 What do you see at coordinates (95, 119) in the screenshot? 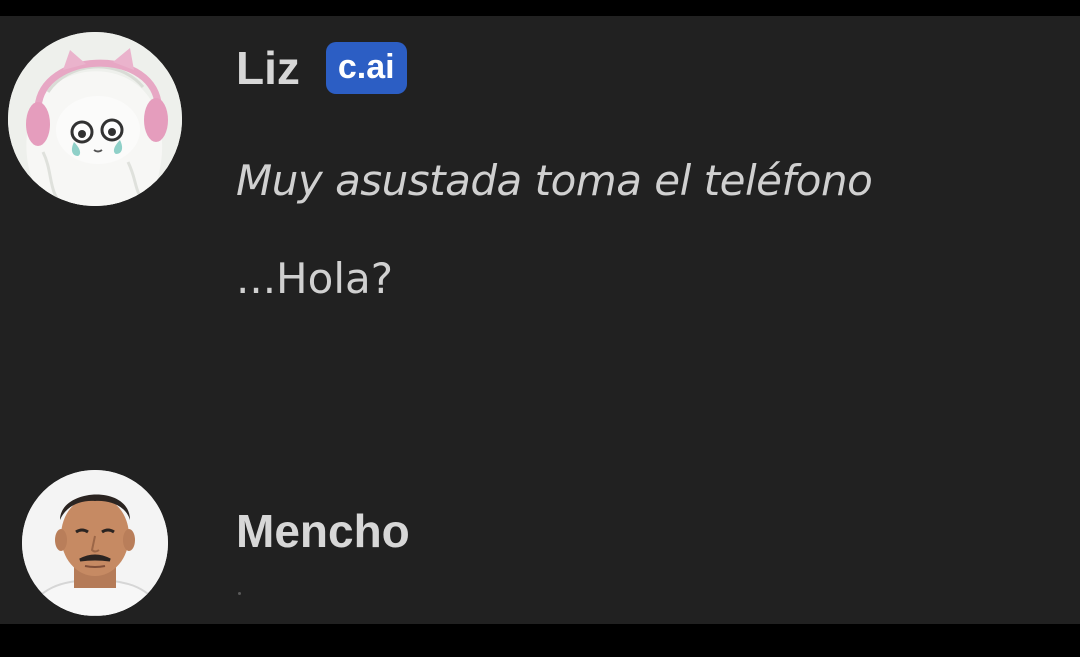
I see `liz-avatar-icon` at bounding box center [95, 119].